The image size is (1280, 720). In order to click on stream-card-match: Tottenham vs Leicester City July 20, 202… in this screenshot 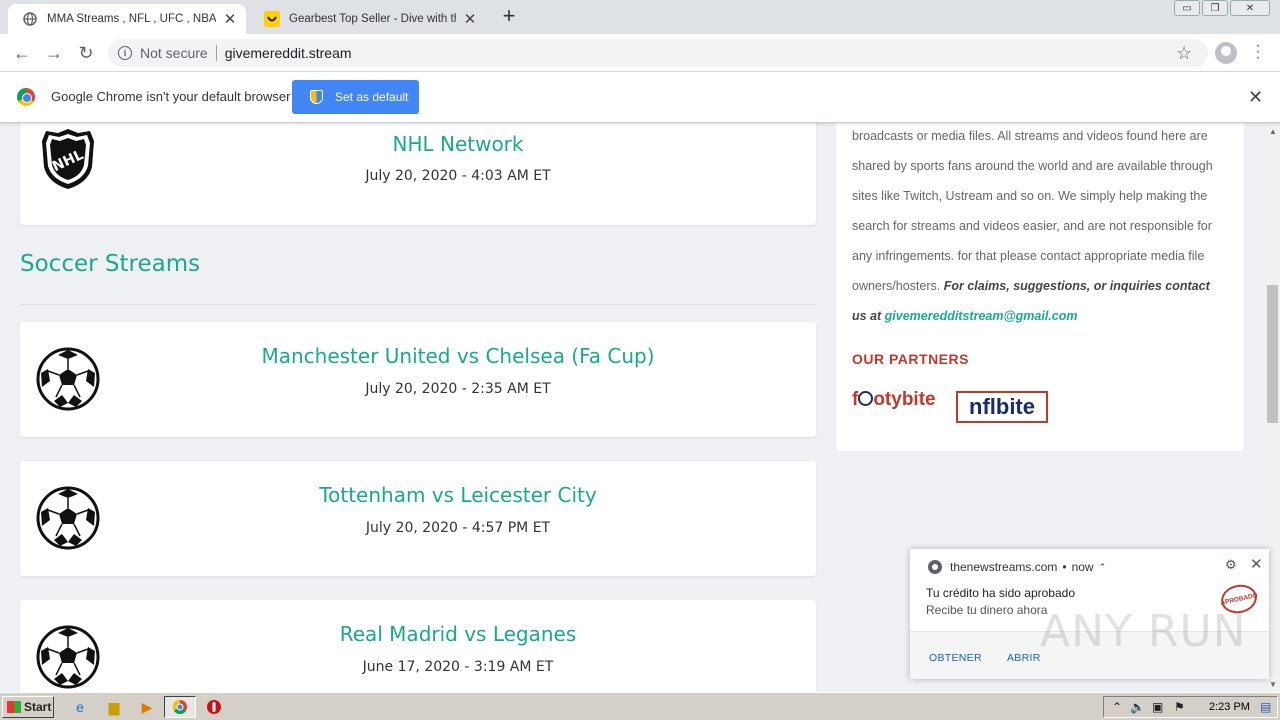, I will do `click(418, 518)`.